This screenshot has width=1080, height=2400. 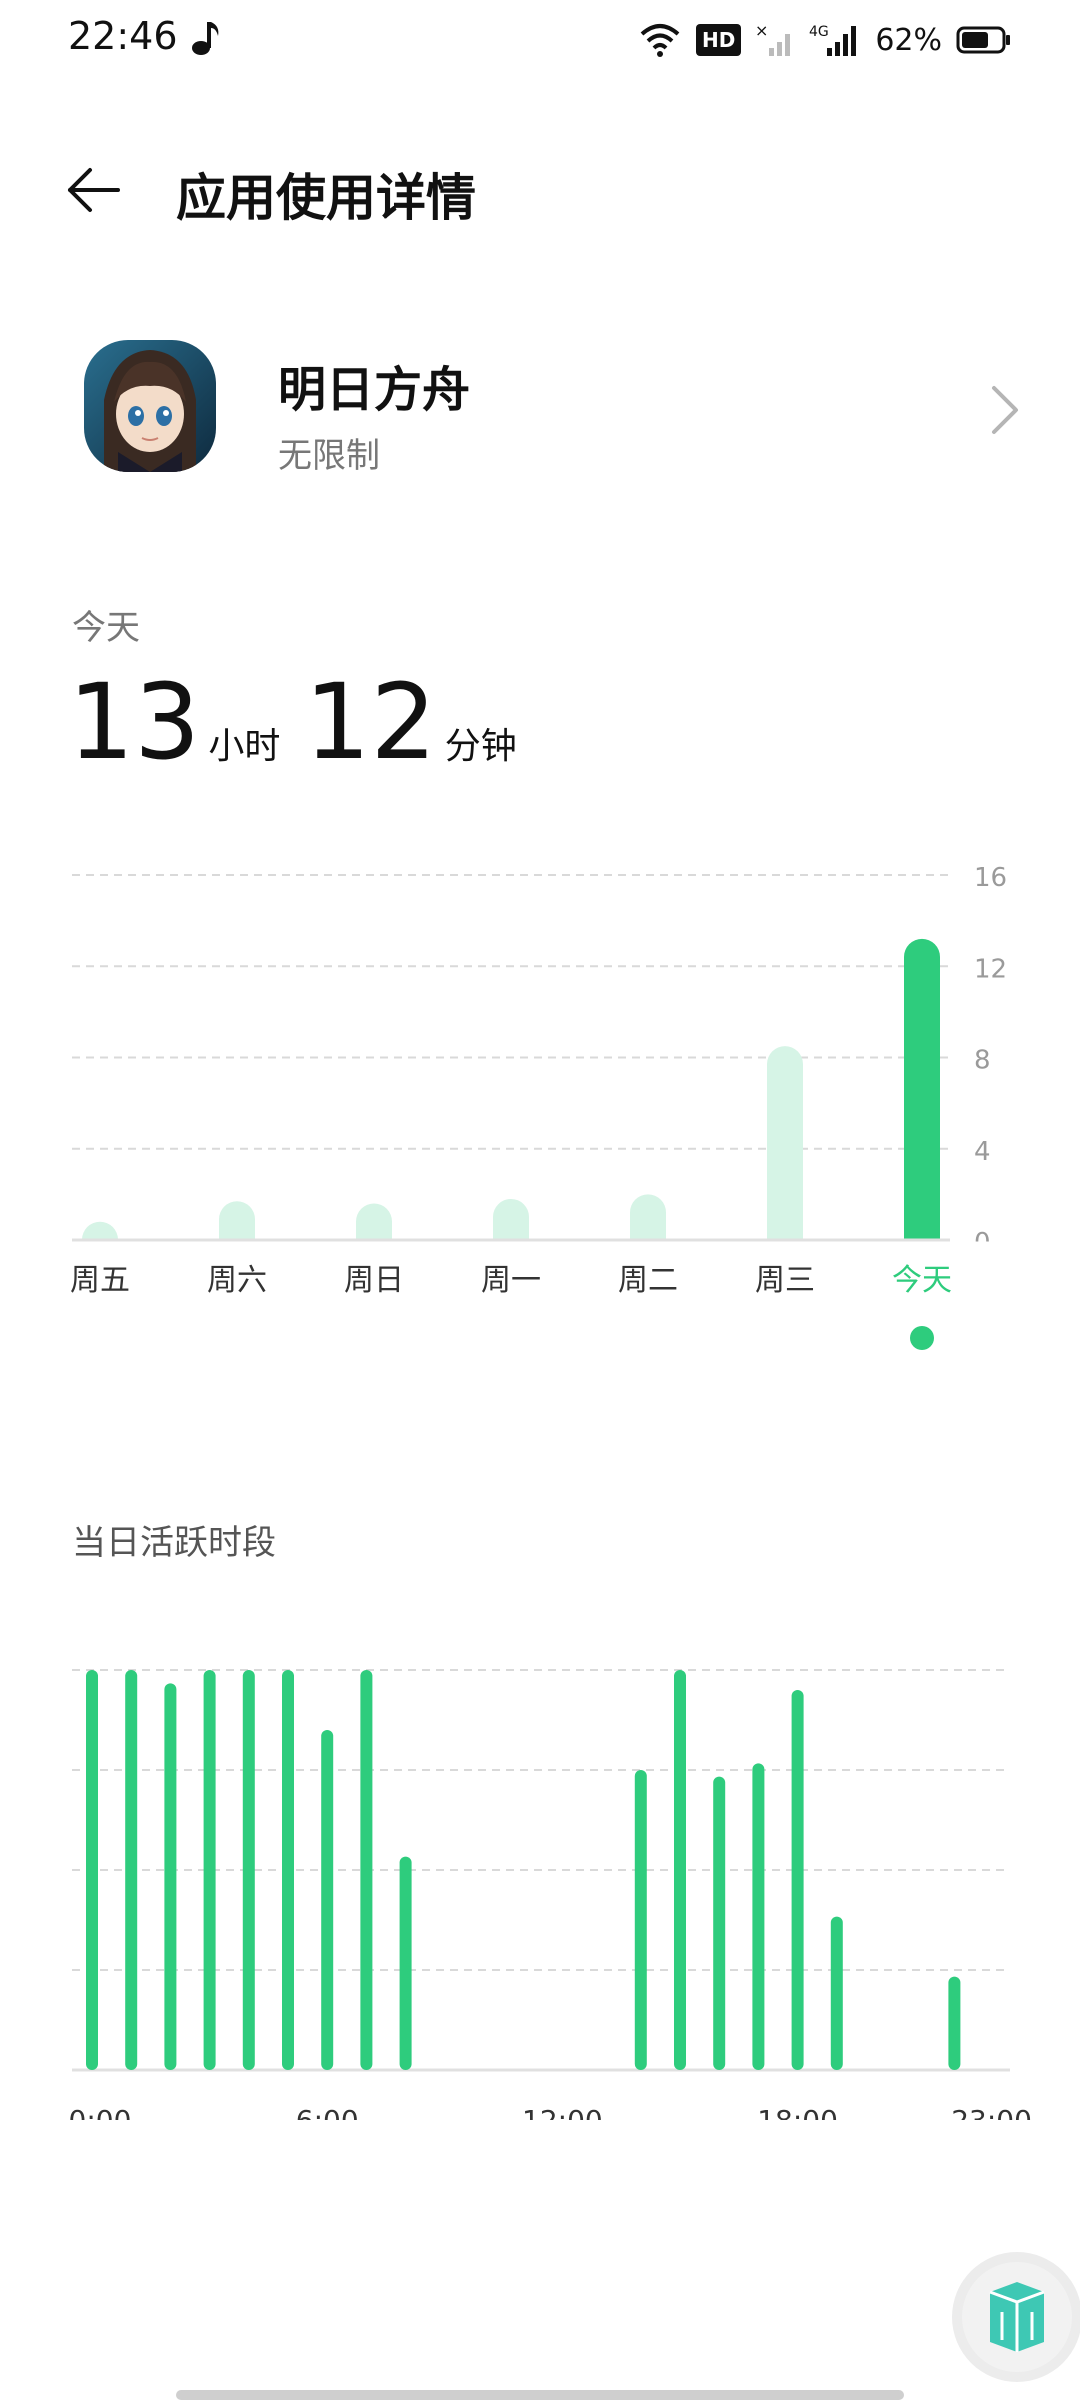 What do you see at coordinates (983, 40) in the screenshot?
I see `battery-icon` at bounding box center [983, 40].